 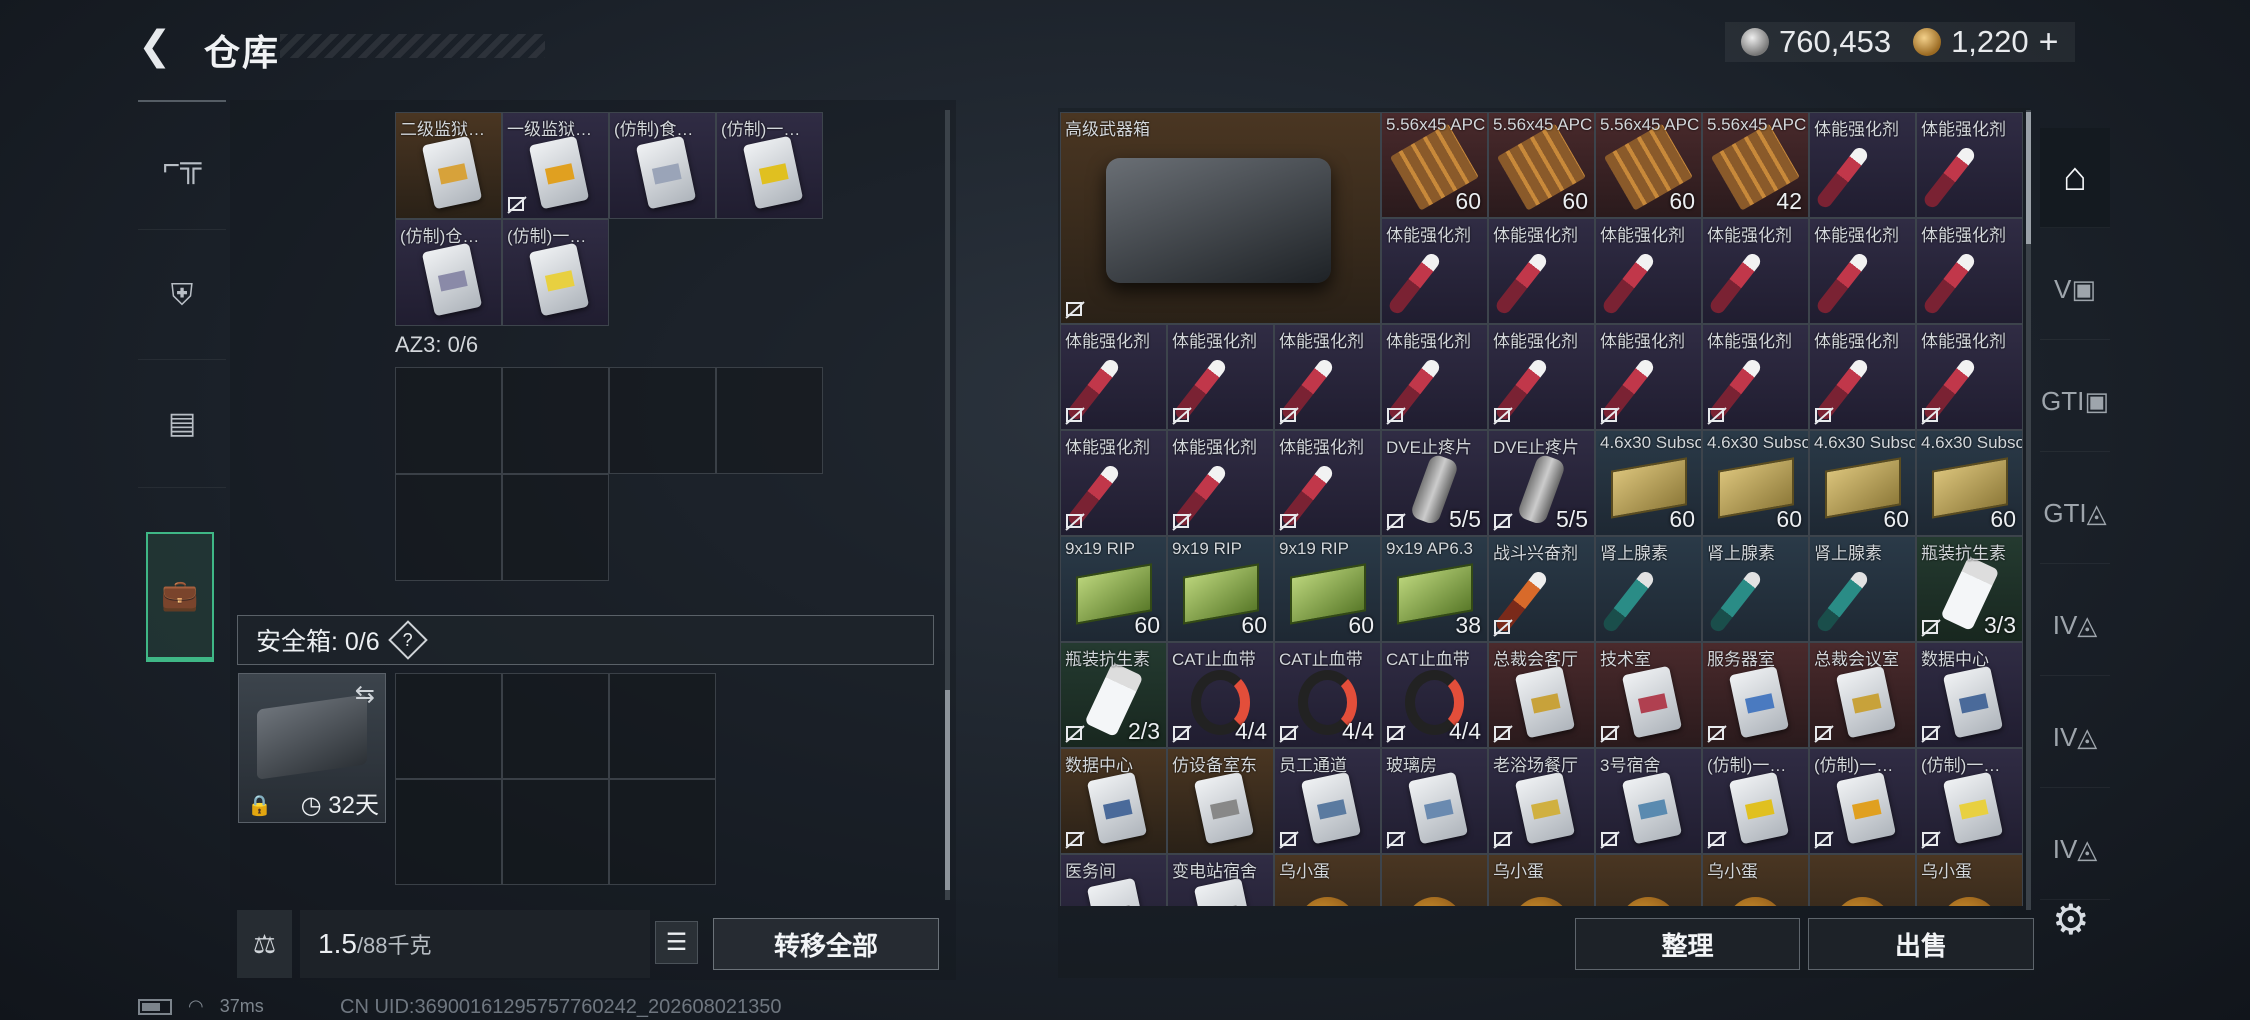 I want to click on item-slot: 员工通道, so click(x=1327, y=801).